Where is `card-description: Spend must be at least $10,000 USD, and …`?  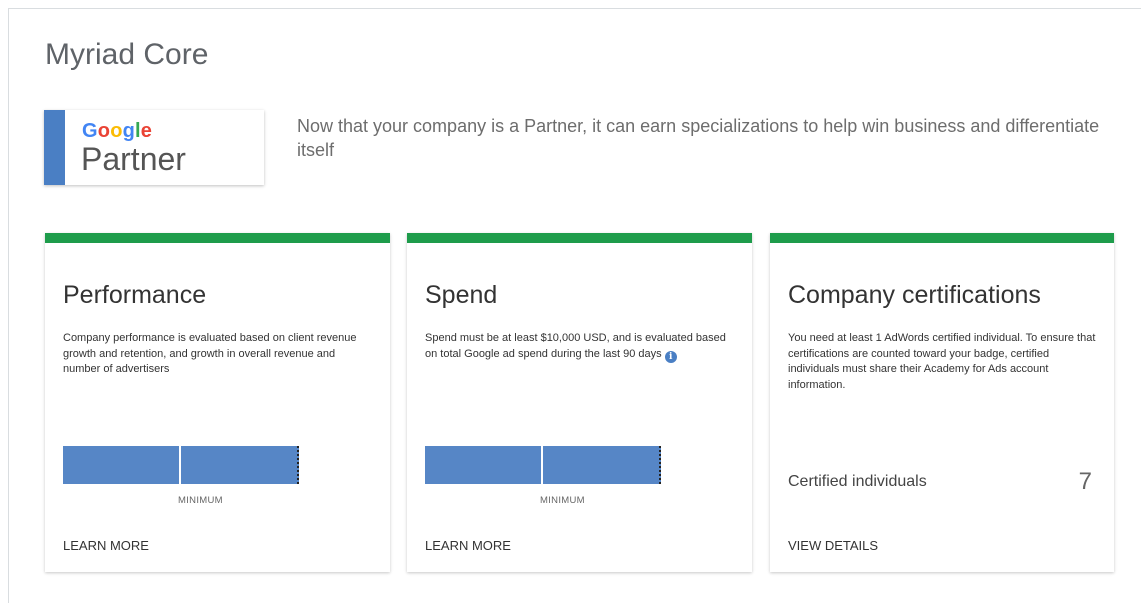 card-description: Spend must be at least $10,000 USD, and … is located at coordinates (575, 347).